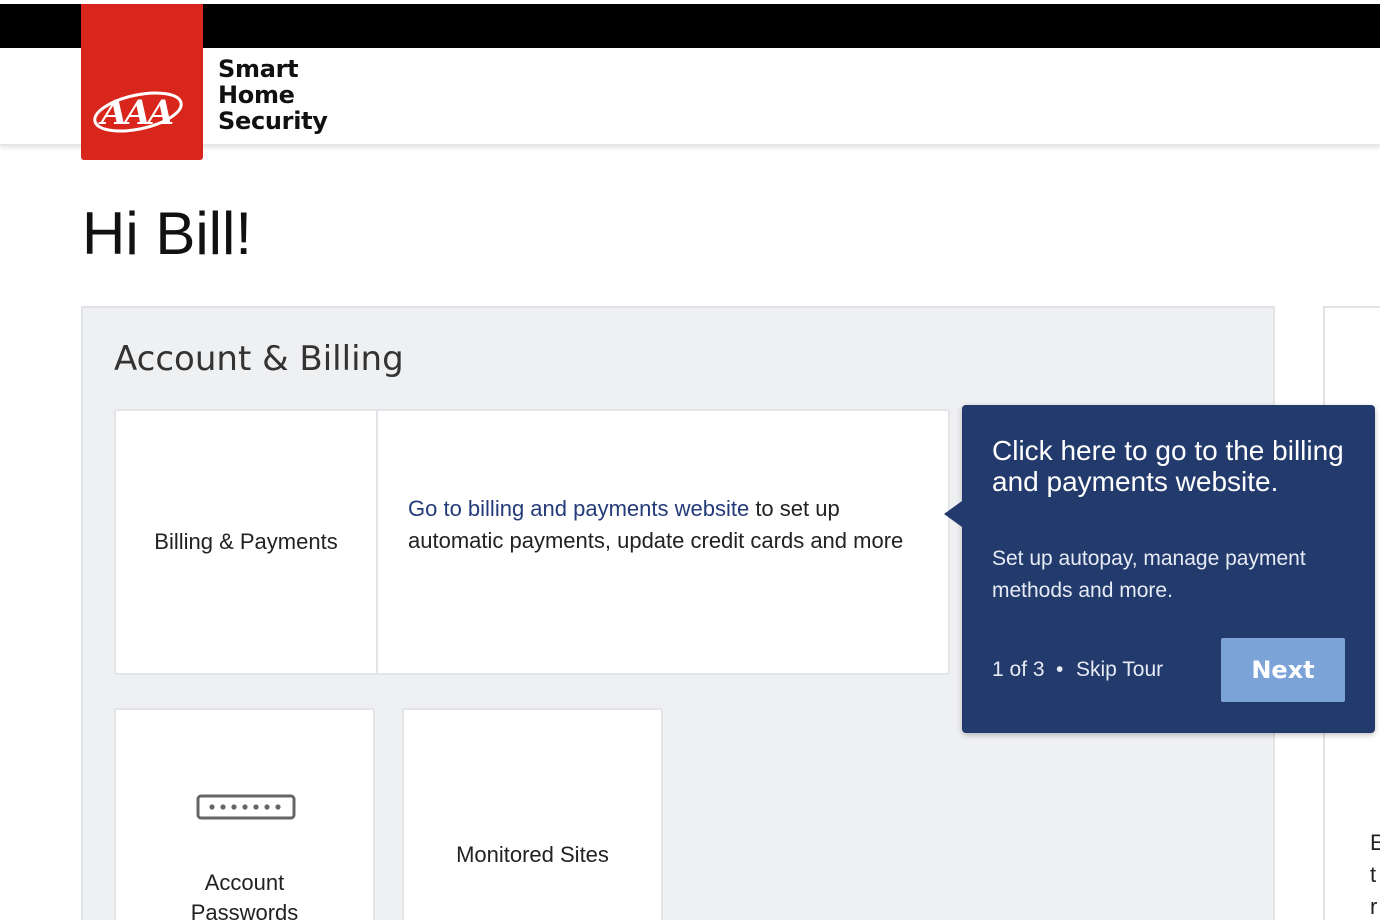 The height and width of the screenshot is (920, 1380). I want to click on brand-line-security: Security, so click(273, 121).